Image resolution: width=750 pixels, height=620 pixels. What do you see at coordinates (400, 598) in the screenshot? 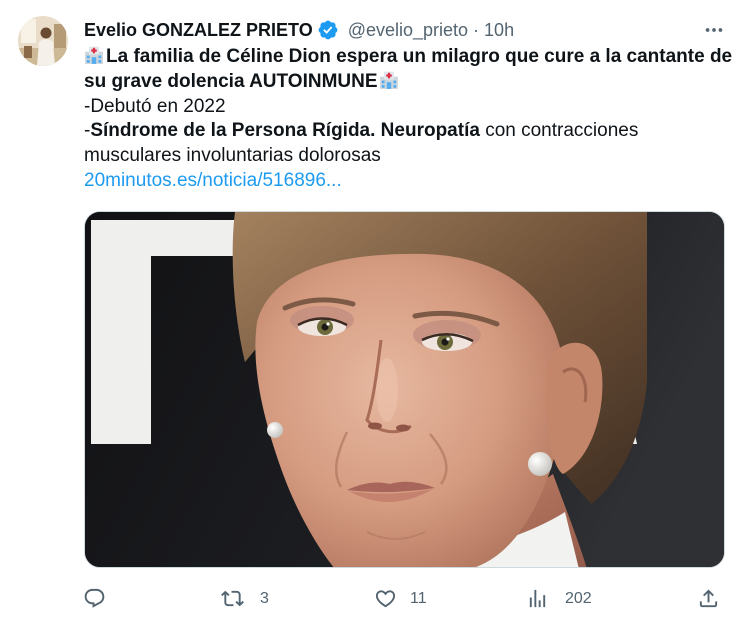
I see `like-button: 11` at bounding box center [400, 598].